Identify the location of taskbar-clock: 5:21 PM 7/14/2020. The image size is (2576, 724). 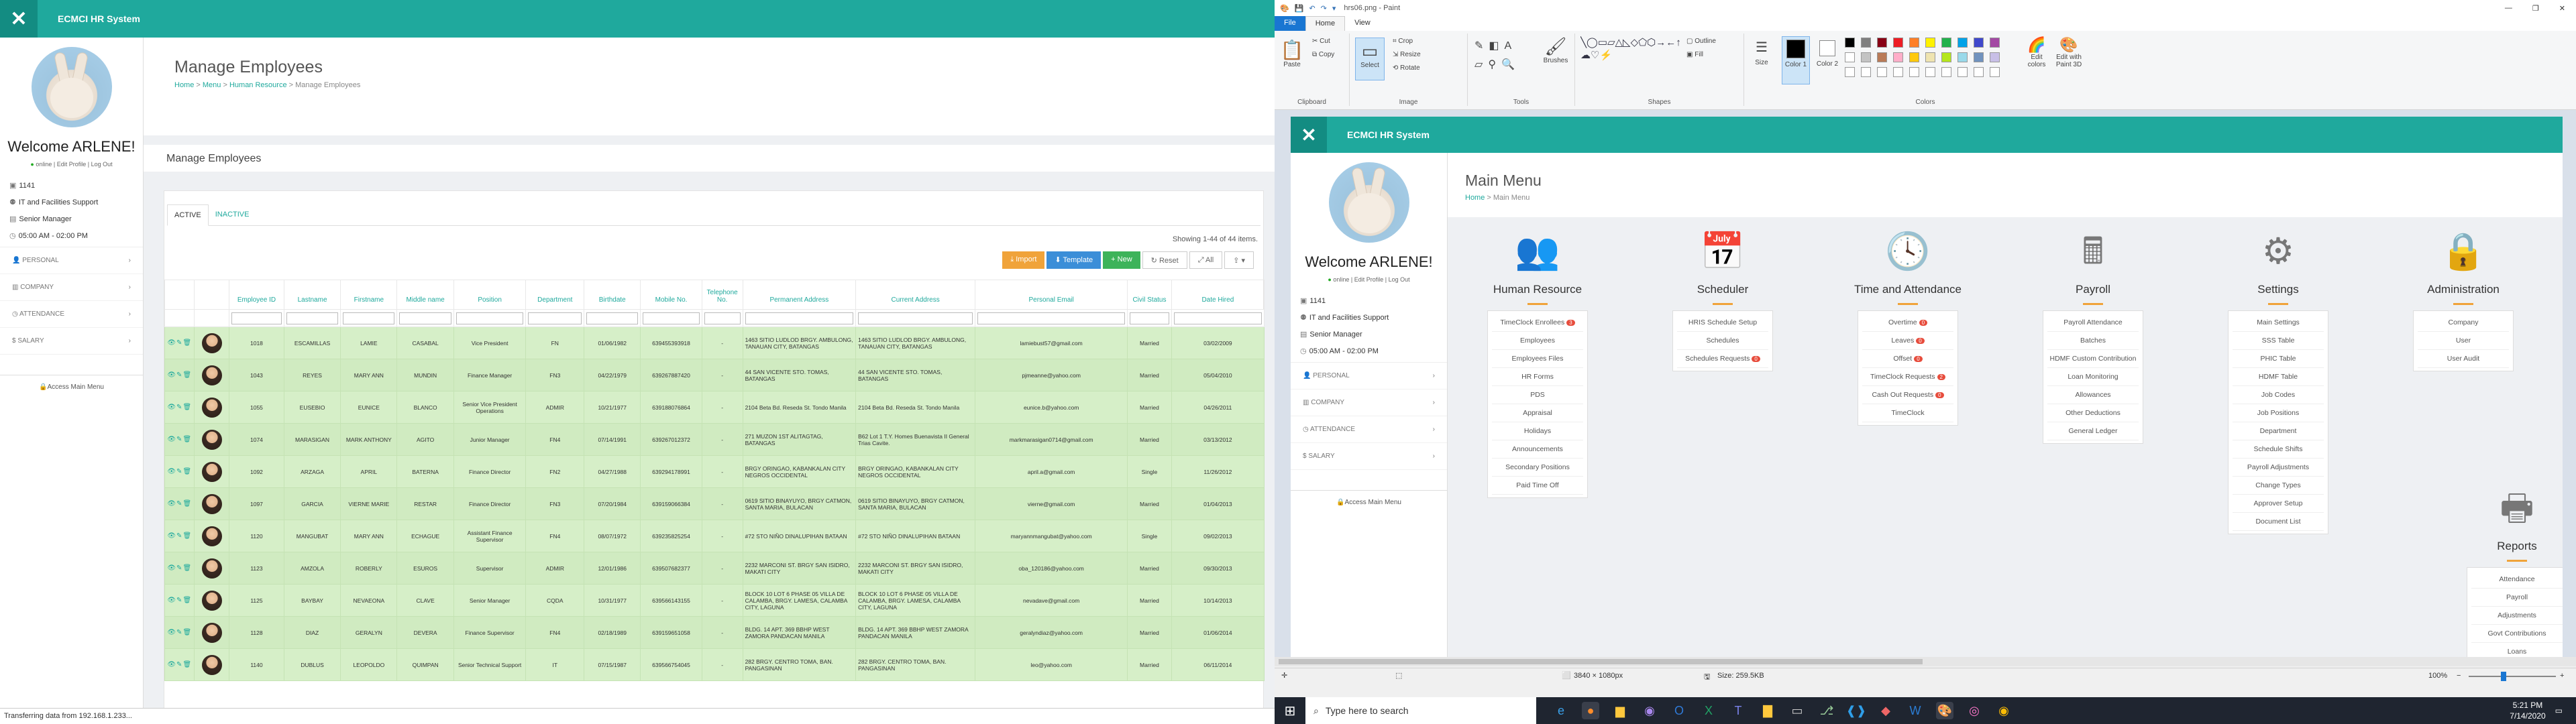
(2532, 710).